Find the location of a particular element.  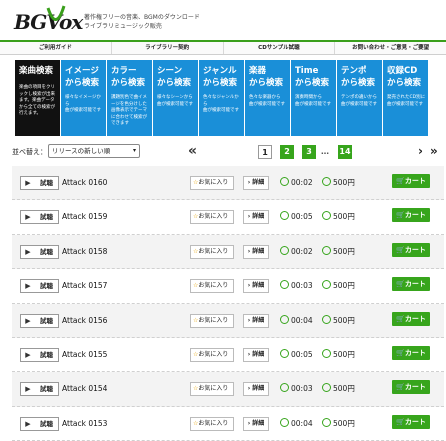

tab-time-search: Time から検索 演奏時間から 曲が検索可能です is located at coordinates (313, 98).